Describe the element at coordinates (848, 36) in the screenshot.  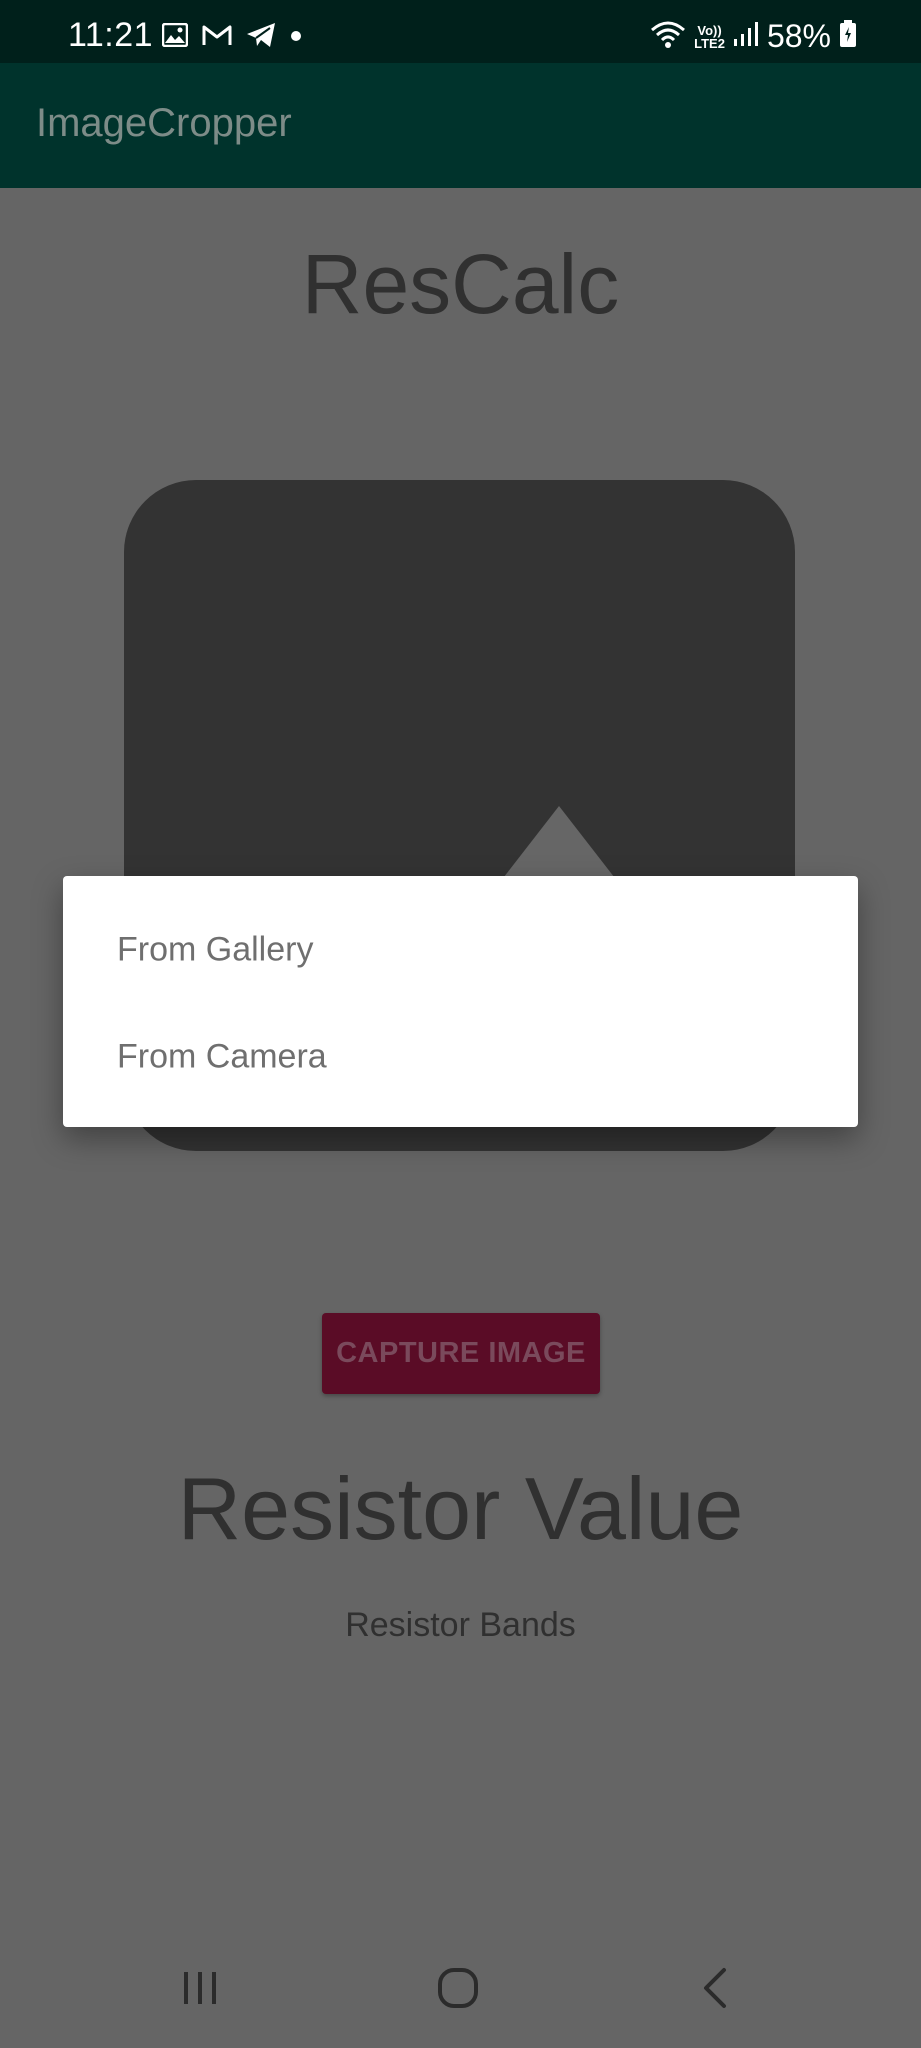
I see `battery-icon` at that location.